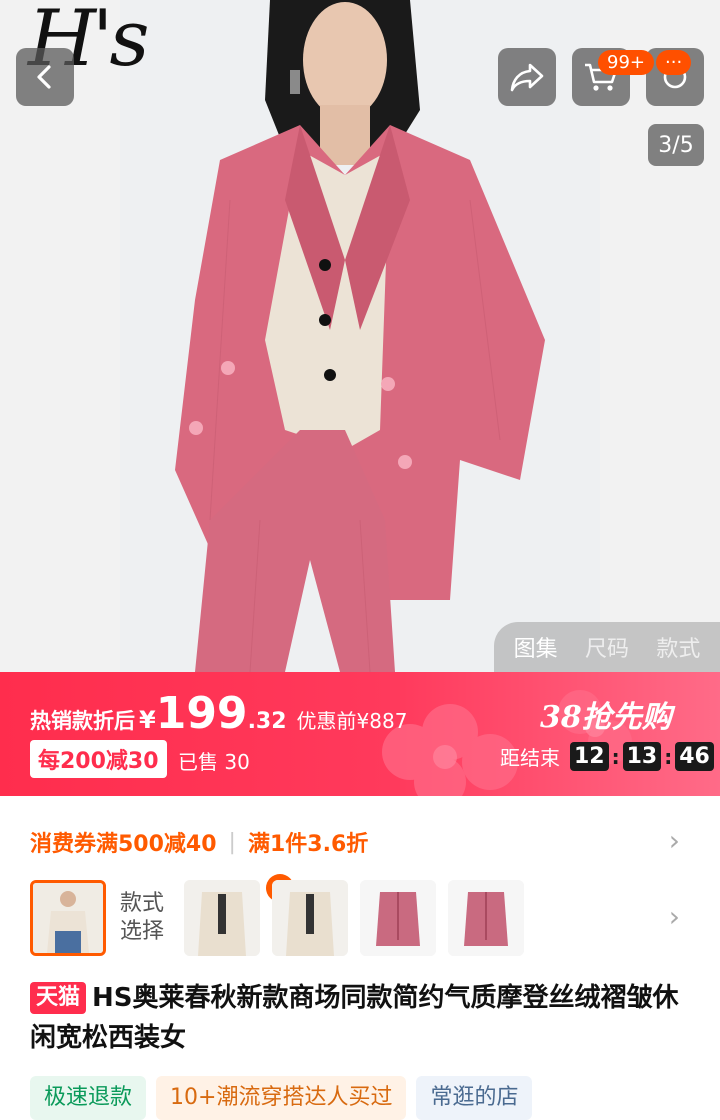 This screenshot has width=720, height=1120. Describe the element at coordinates (123, 844) in the screenshot. I see `coupon-offer: 消费券满500减40` at that location.